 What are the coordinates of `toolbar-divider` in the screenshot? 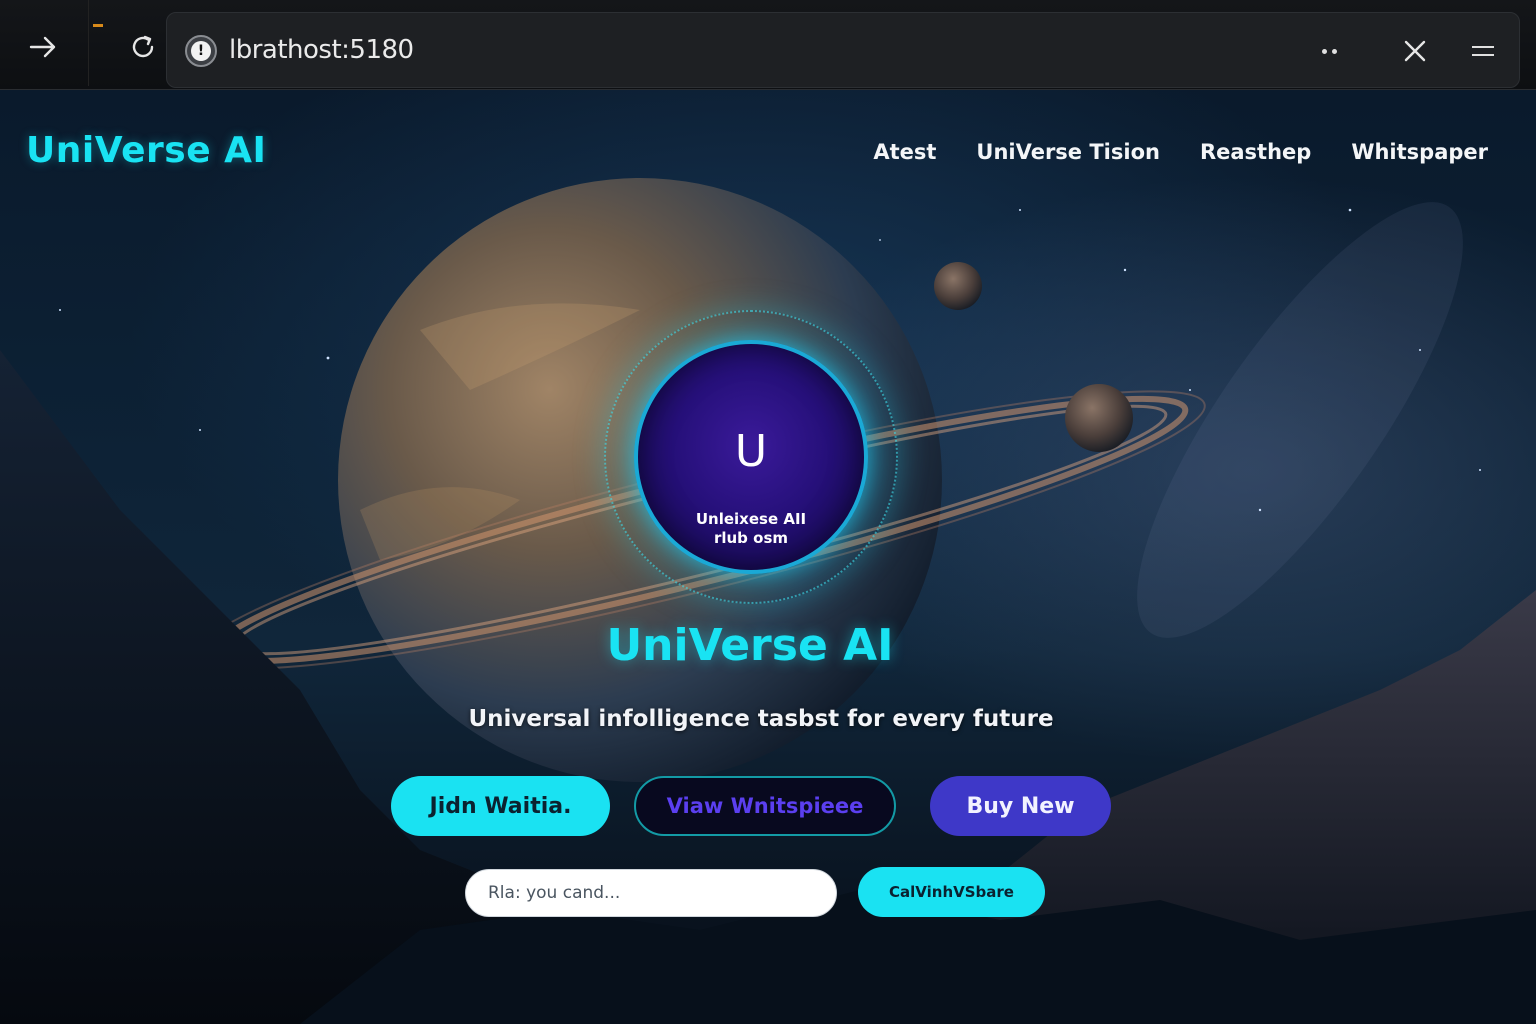 It's located at (88, 43).